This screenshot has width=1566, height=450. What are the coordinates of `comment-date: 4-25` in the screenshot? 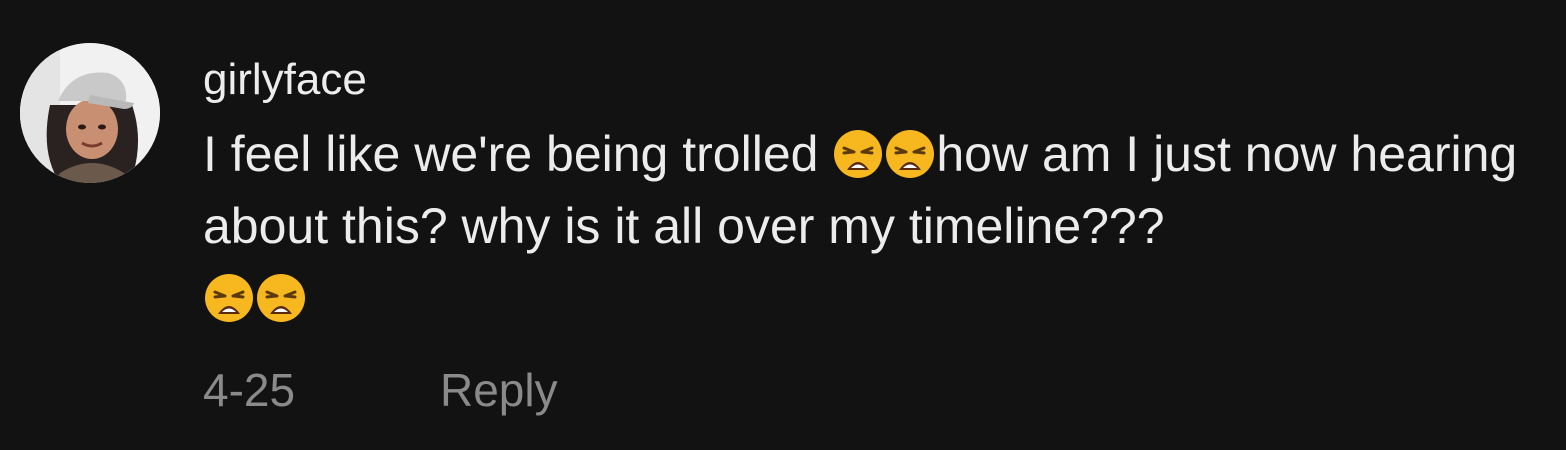 It's located at (249, 390).